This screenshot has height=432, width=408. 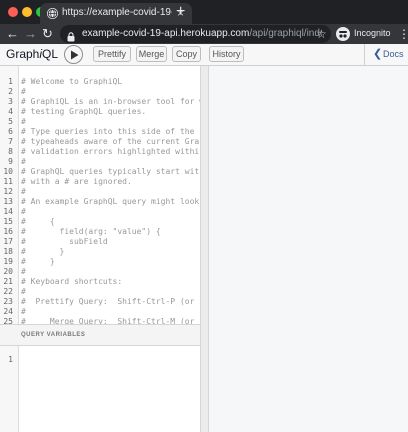 What do you see at coordinates (10, 111) in the screenshot?
I see `line-number: 4` at bounding box center [10, 111].